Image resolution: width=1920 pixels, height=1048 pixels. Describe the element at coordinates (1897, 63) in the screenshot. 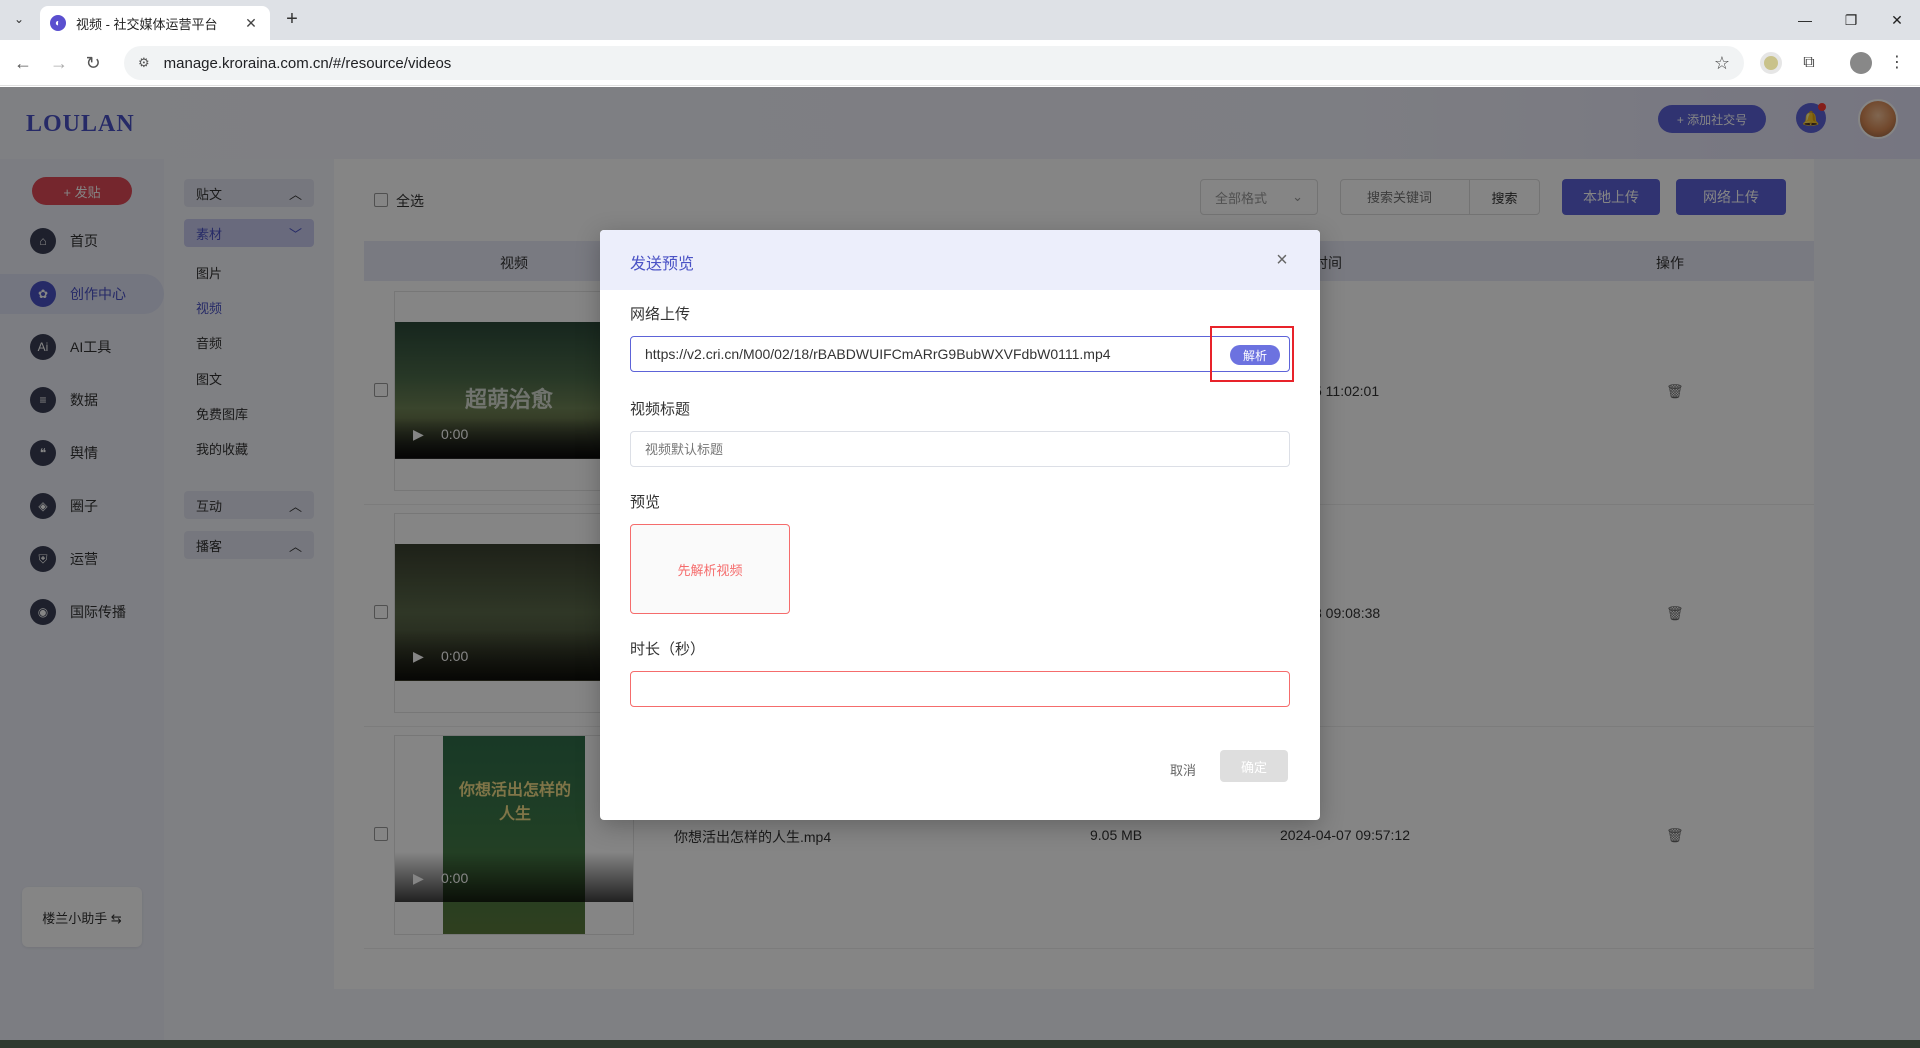

I see `menu-icon: ⋮` at that location.